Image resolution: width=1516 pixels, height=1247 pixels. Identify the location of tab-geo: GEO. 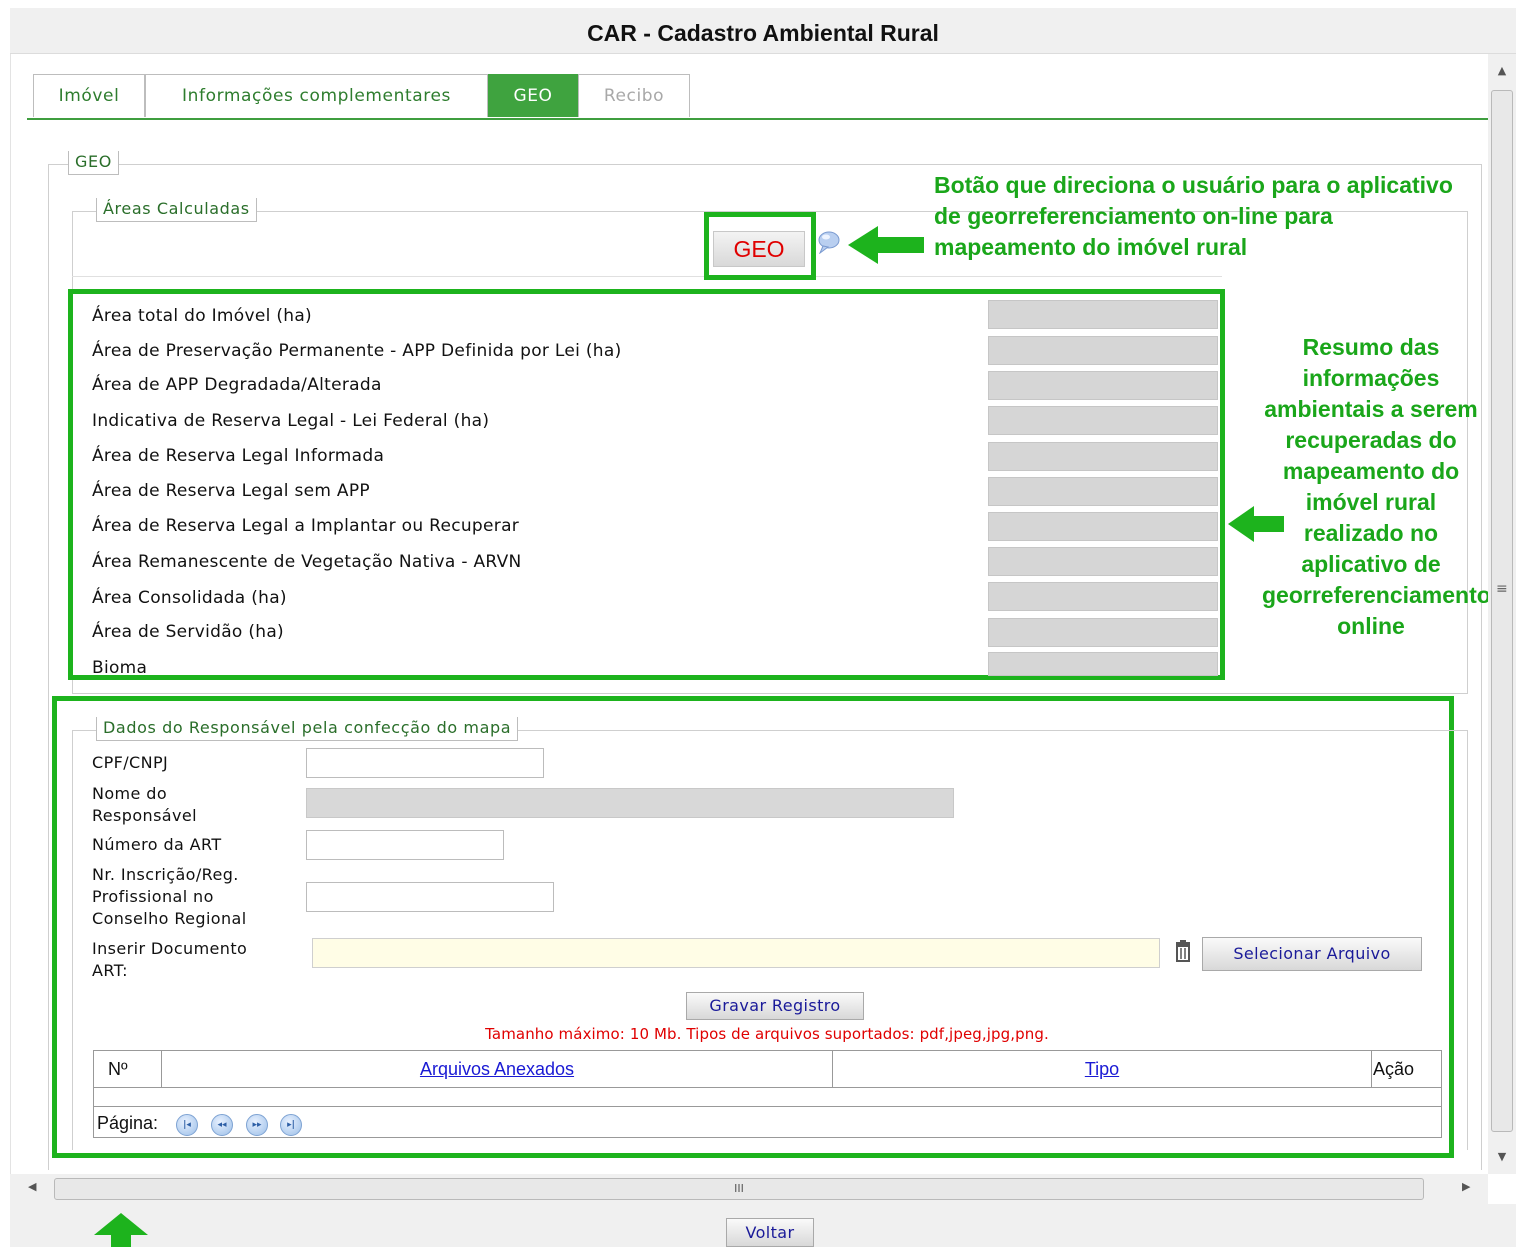
(533, 95).